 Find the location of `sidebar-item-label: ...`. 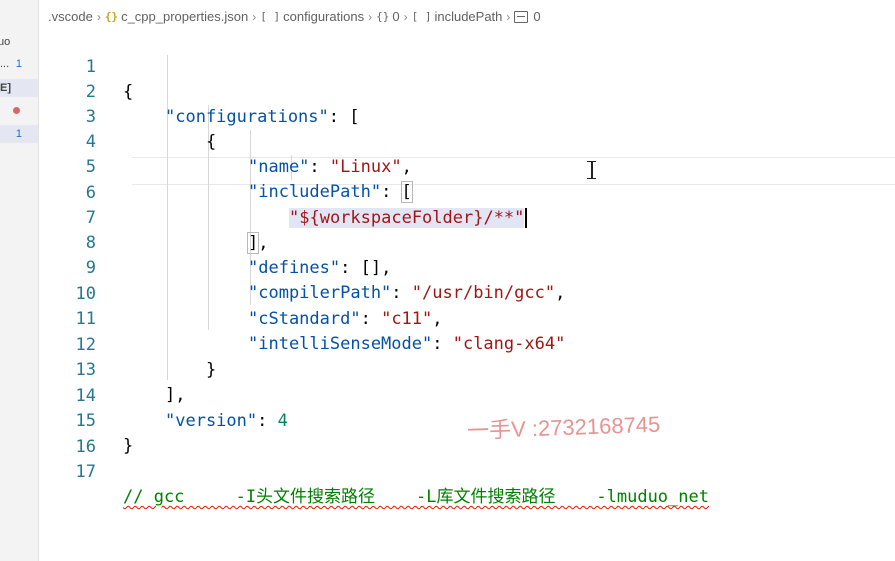

sidebar-item-label: ... is located at coordinates (5, 64).